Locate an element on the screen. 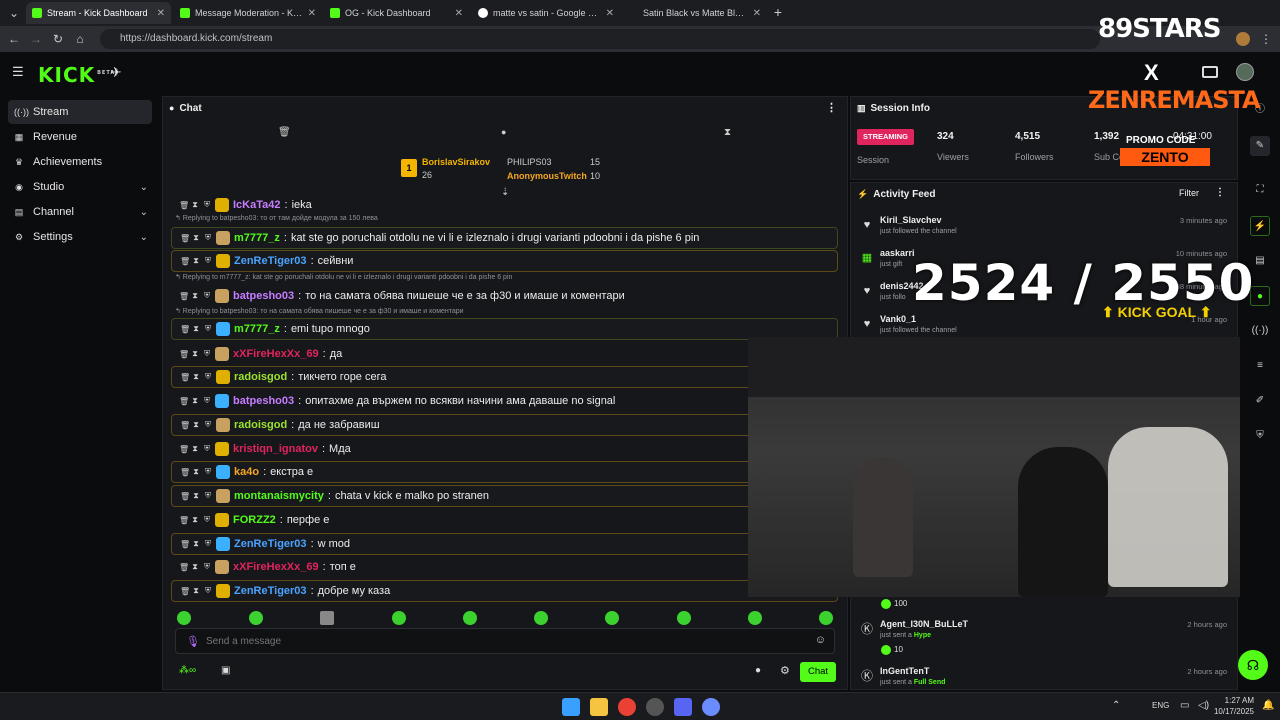  sidebar-item-stream: ((·)) Stream is located at coordinates (80, 112).